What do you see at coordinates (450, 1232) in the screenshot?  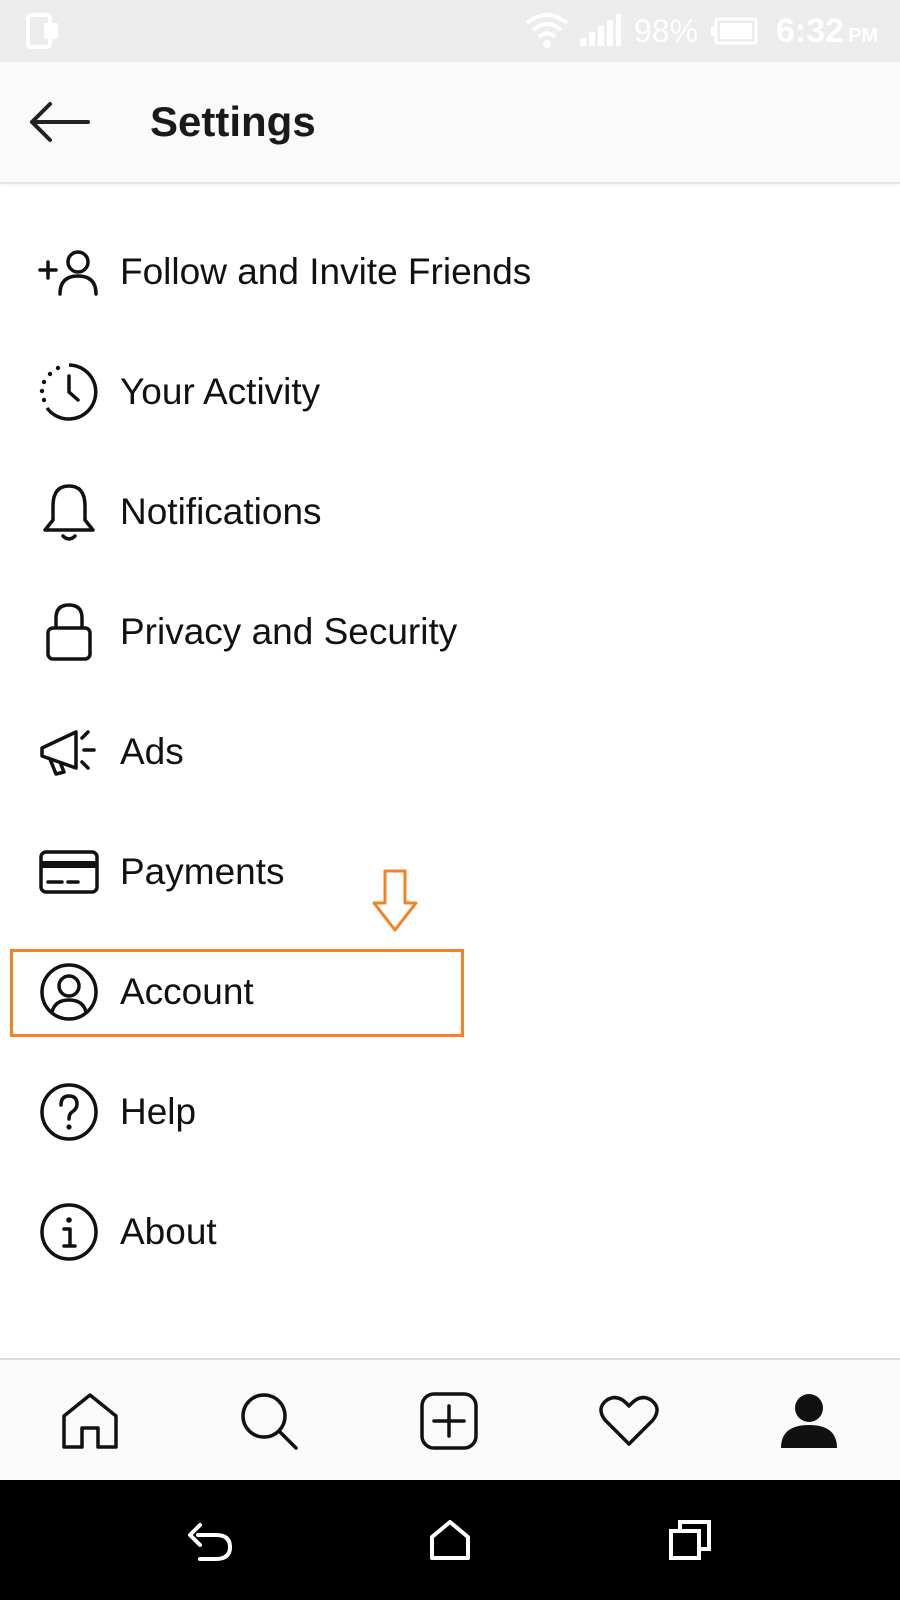 I see `menu-item-about: About` at bounding box center [450, 1232].